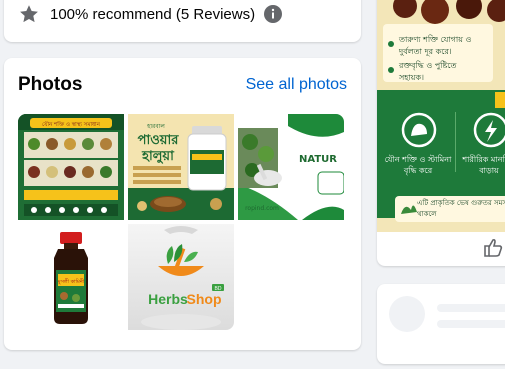 This screenshot has height=369, width=505. I want to click on thumbnail-caption: হালুয়া, so click(158, 157).